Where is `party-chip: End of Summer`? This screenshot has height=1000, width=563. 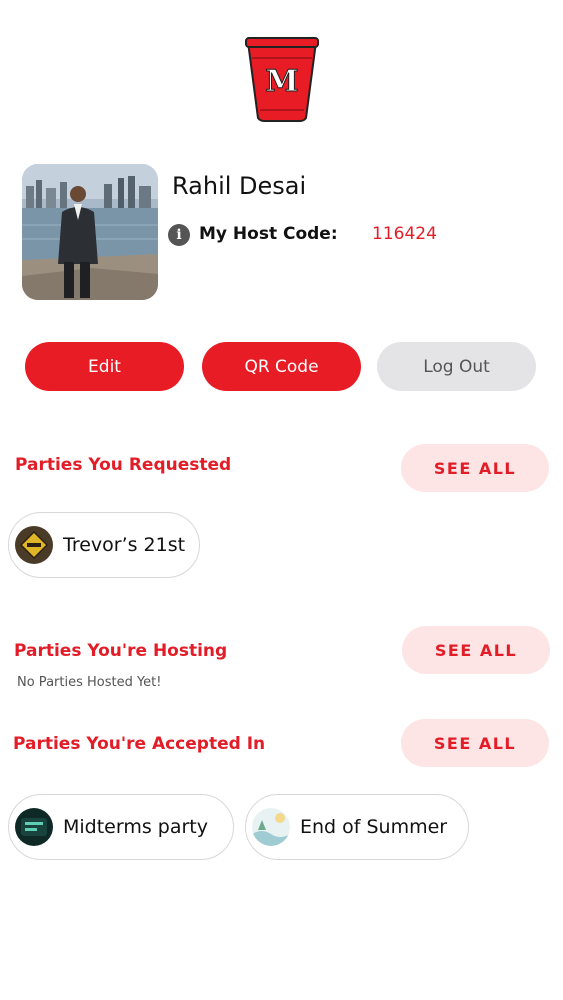 party-chip: End of Summer is located at coordinates (357, 827).